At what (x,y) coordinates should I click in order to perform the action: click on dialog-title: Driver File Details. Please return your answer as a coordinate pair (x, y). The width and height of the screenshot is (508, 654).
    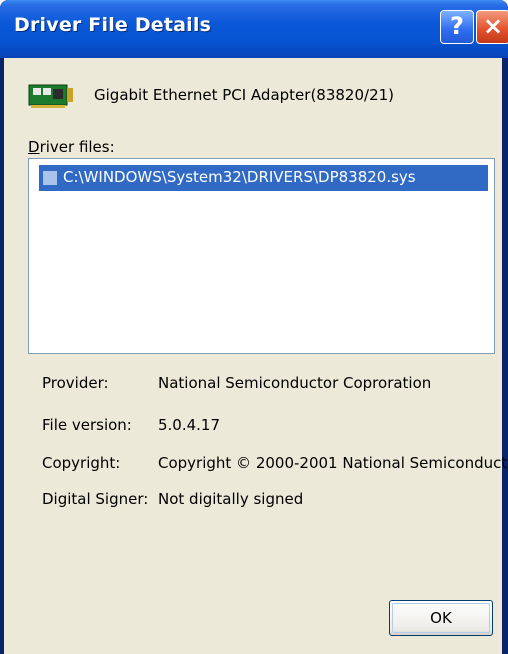
    Looking at the image, I should click on (113, 25).